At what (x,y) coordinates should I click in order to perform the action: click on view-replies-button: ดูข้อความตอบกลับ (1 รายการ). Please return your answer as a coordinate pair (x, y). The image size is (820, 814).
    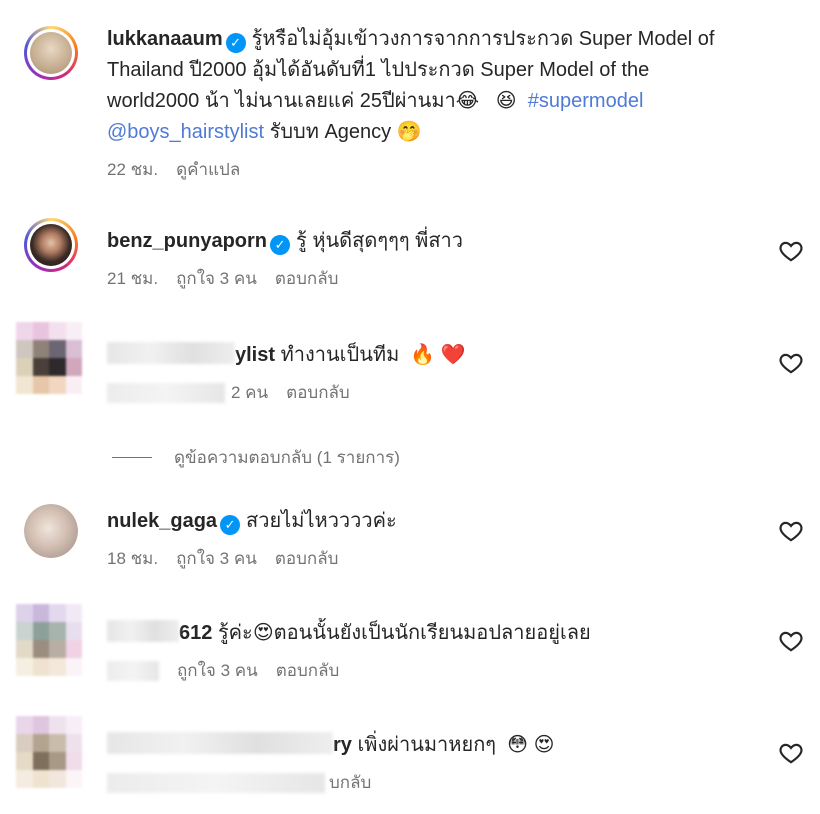
    Looking at the image, I should click on (256, 457).